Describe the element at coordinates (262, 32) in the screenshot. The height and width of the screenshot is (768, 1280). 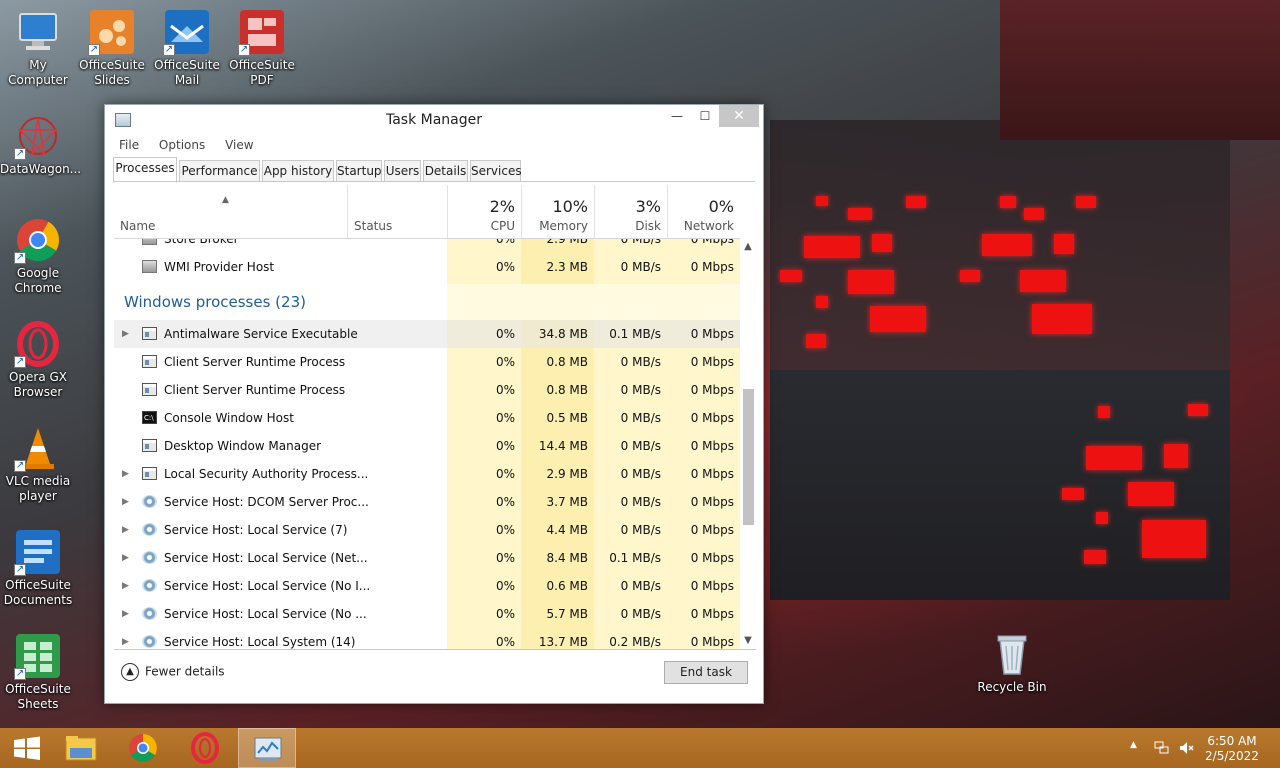
I see `officesuite-pdf-icon: ↗` at that location.